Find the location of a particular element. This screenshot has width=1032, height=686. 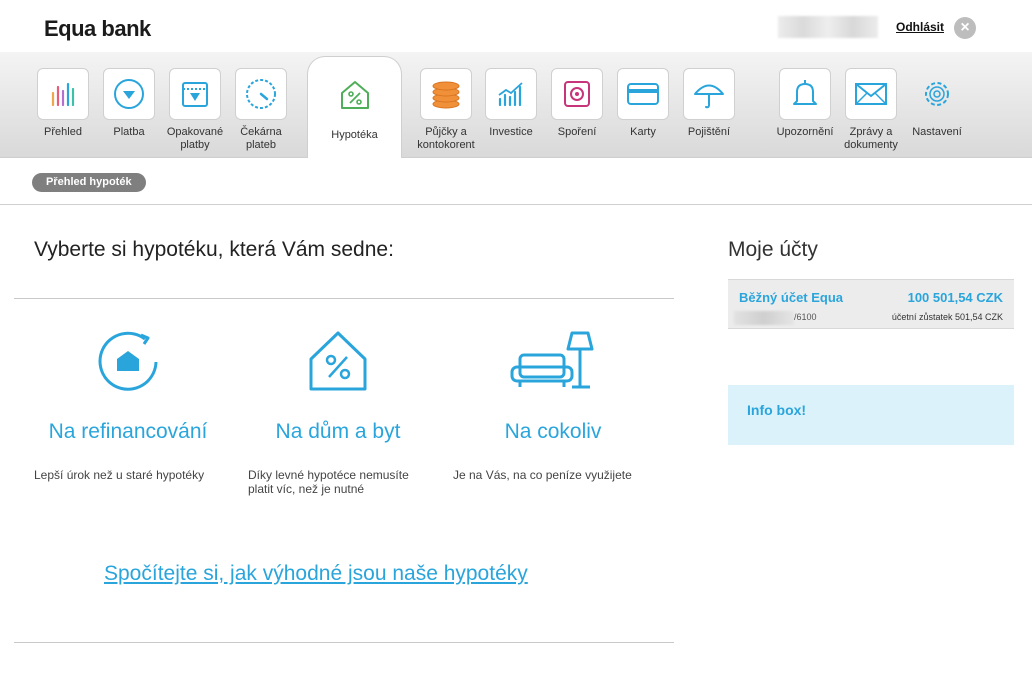

breadcrumb-item-prehled-hypotek: Přehled hypoték is located at coordinates (89, 182).